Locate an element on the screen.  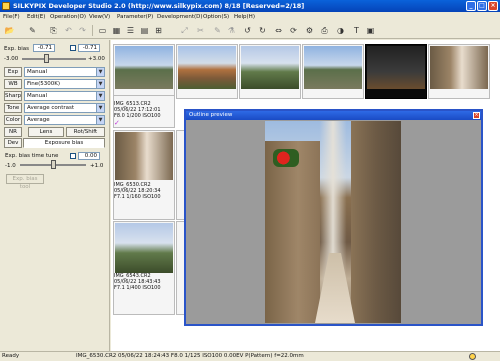
menu-development: Development(D) is located at coordinates (180, 17).